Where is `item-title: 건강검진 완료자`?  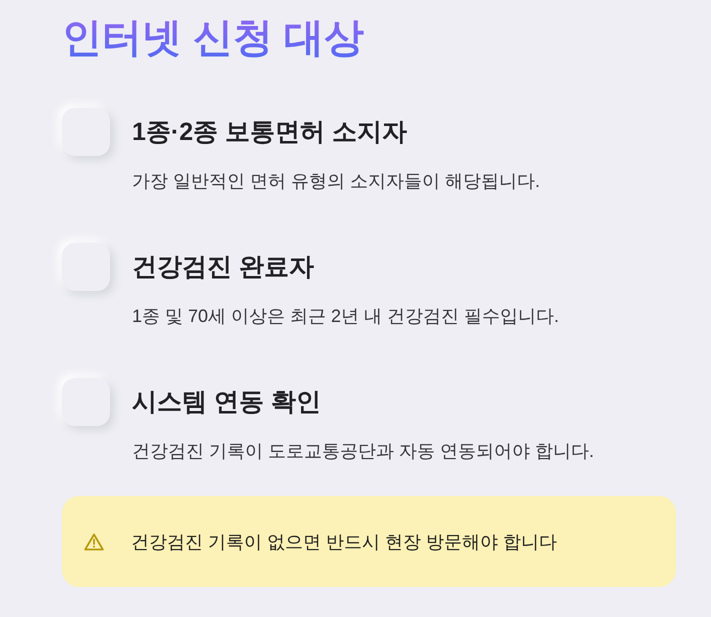
item-title: 건강검진 완료자 is located at coordinates (223, 267).